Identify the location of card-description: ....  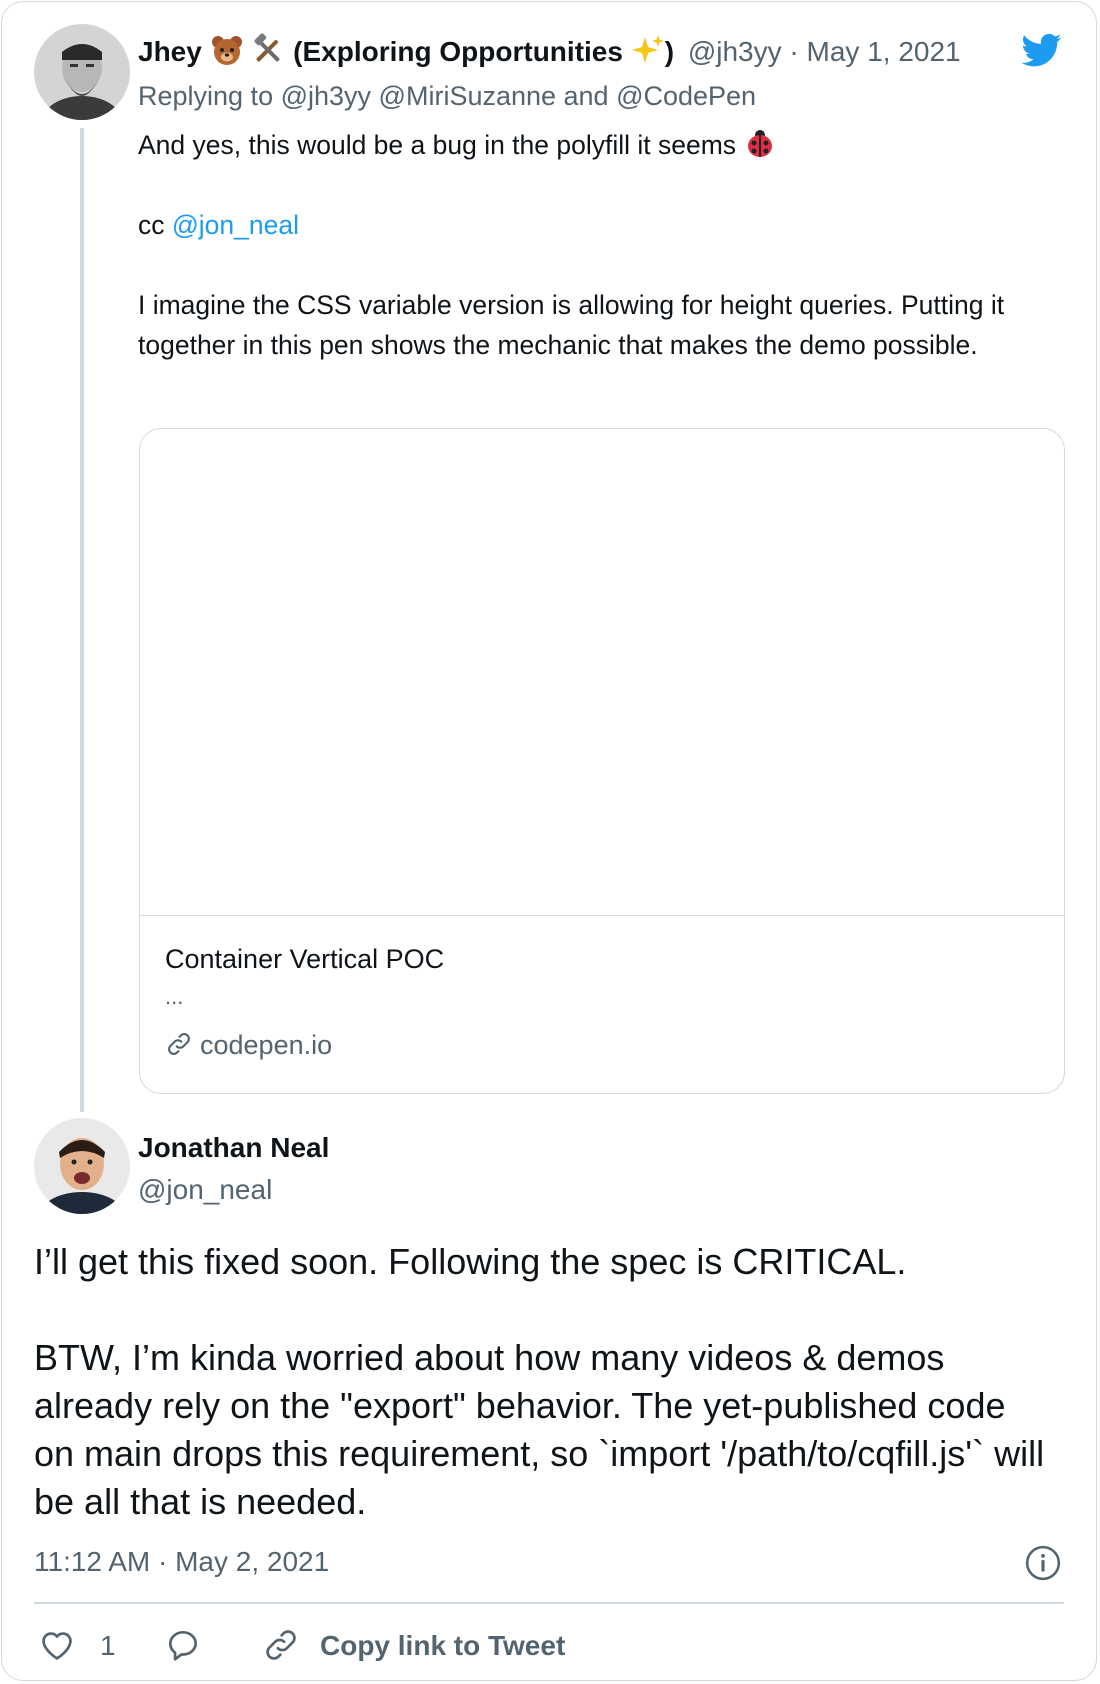
(174, 996).